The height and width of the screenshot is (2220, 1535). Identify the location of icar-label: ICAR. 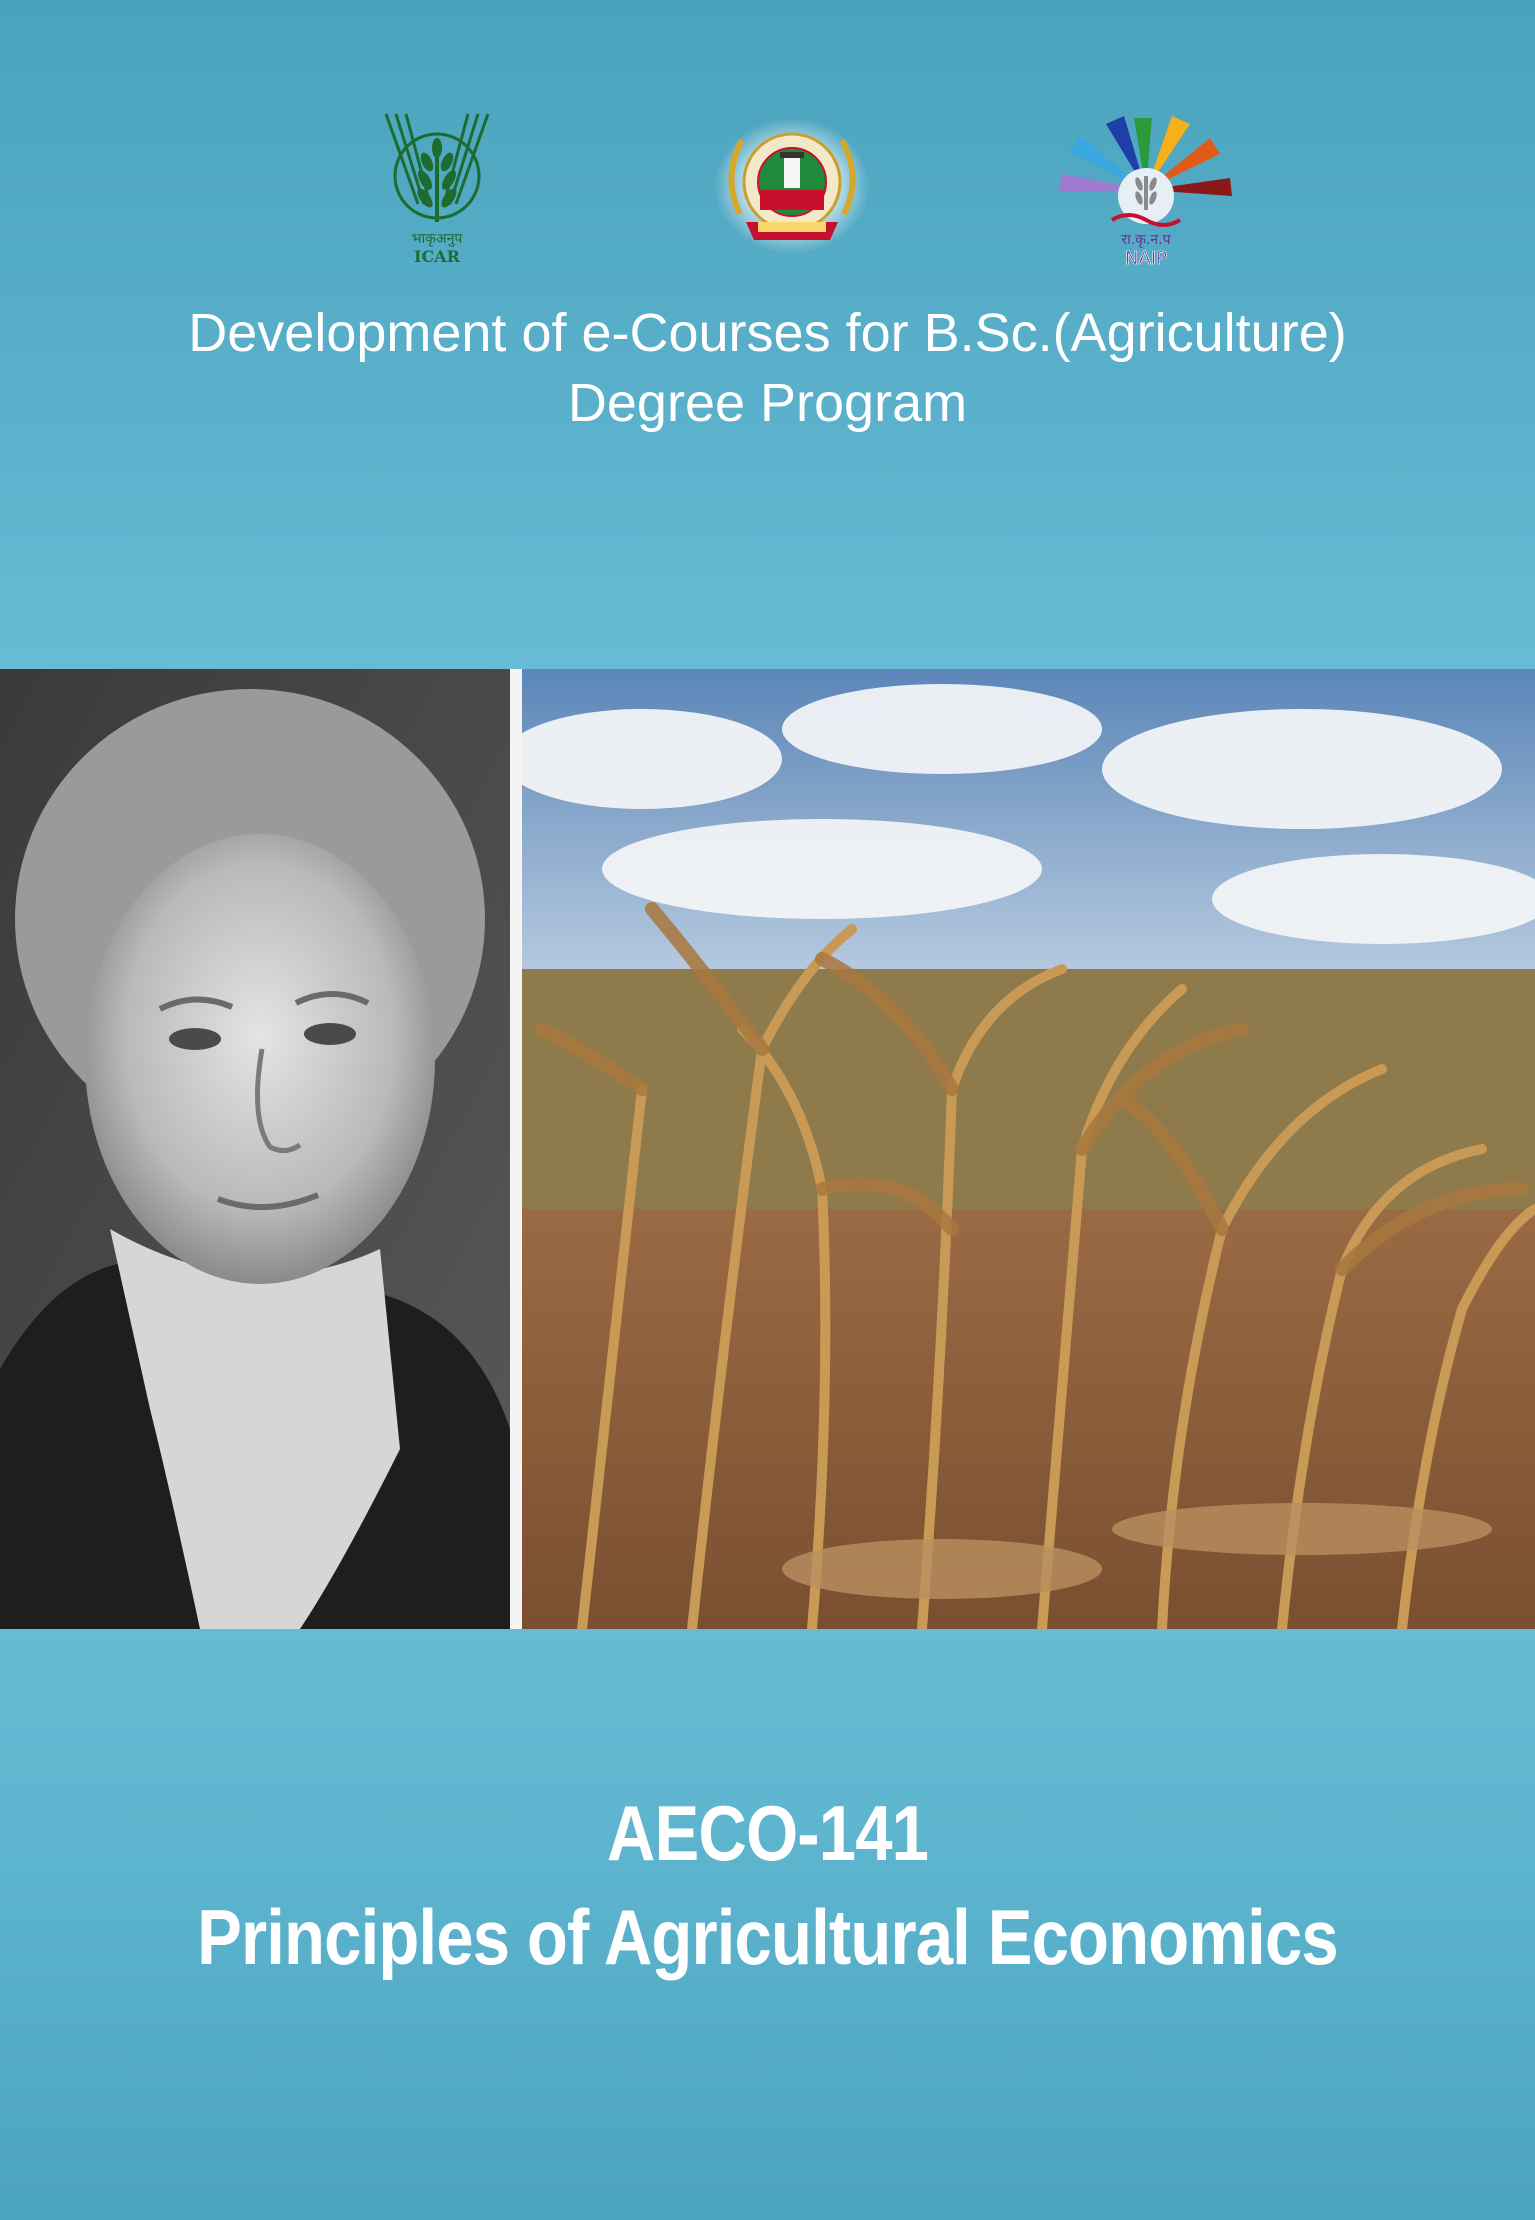
(437, 256).